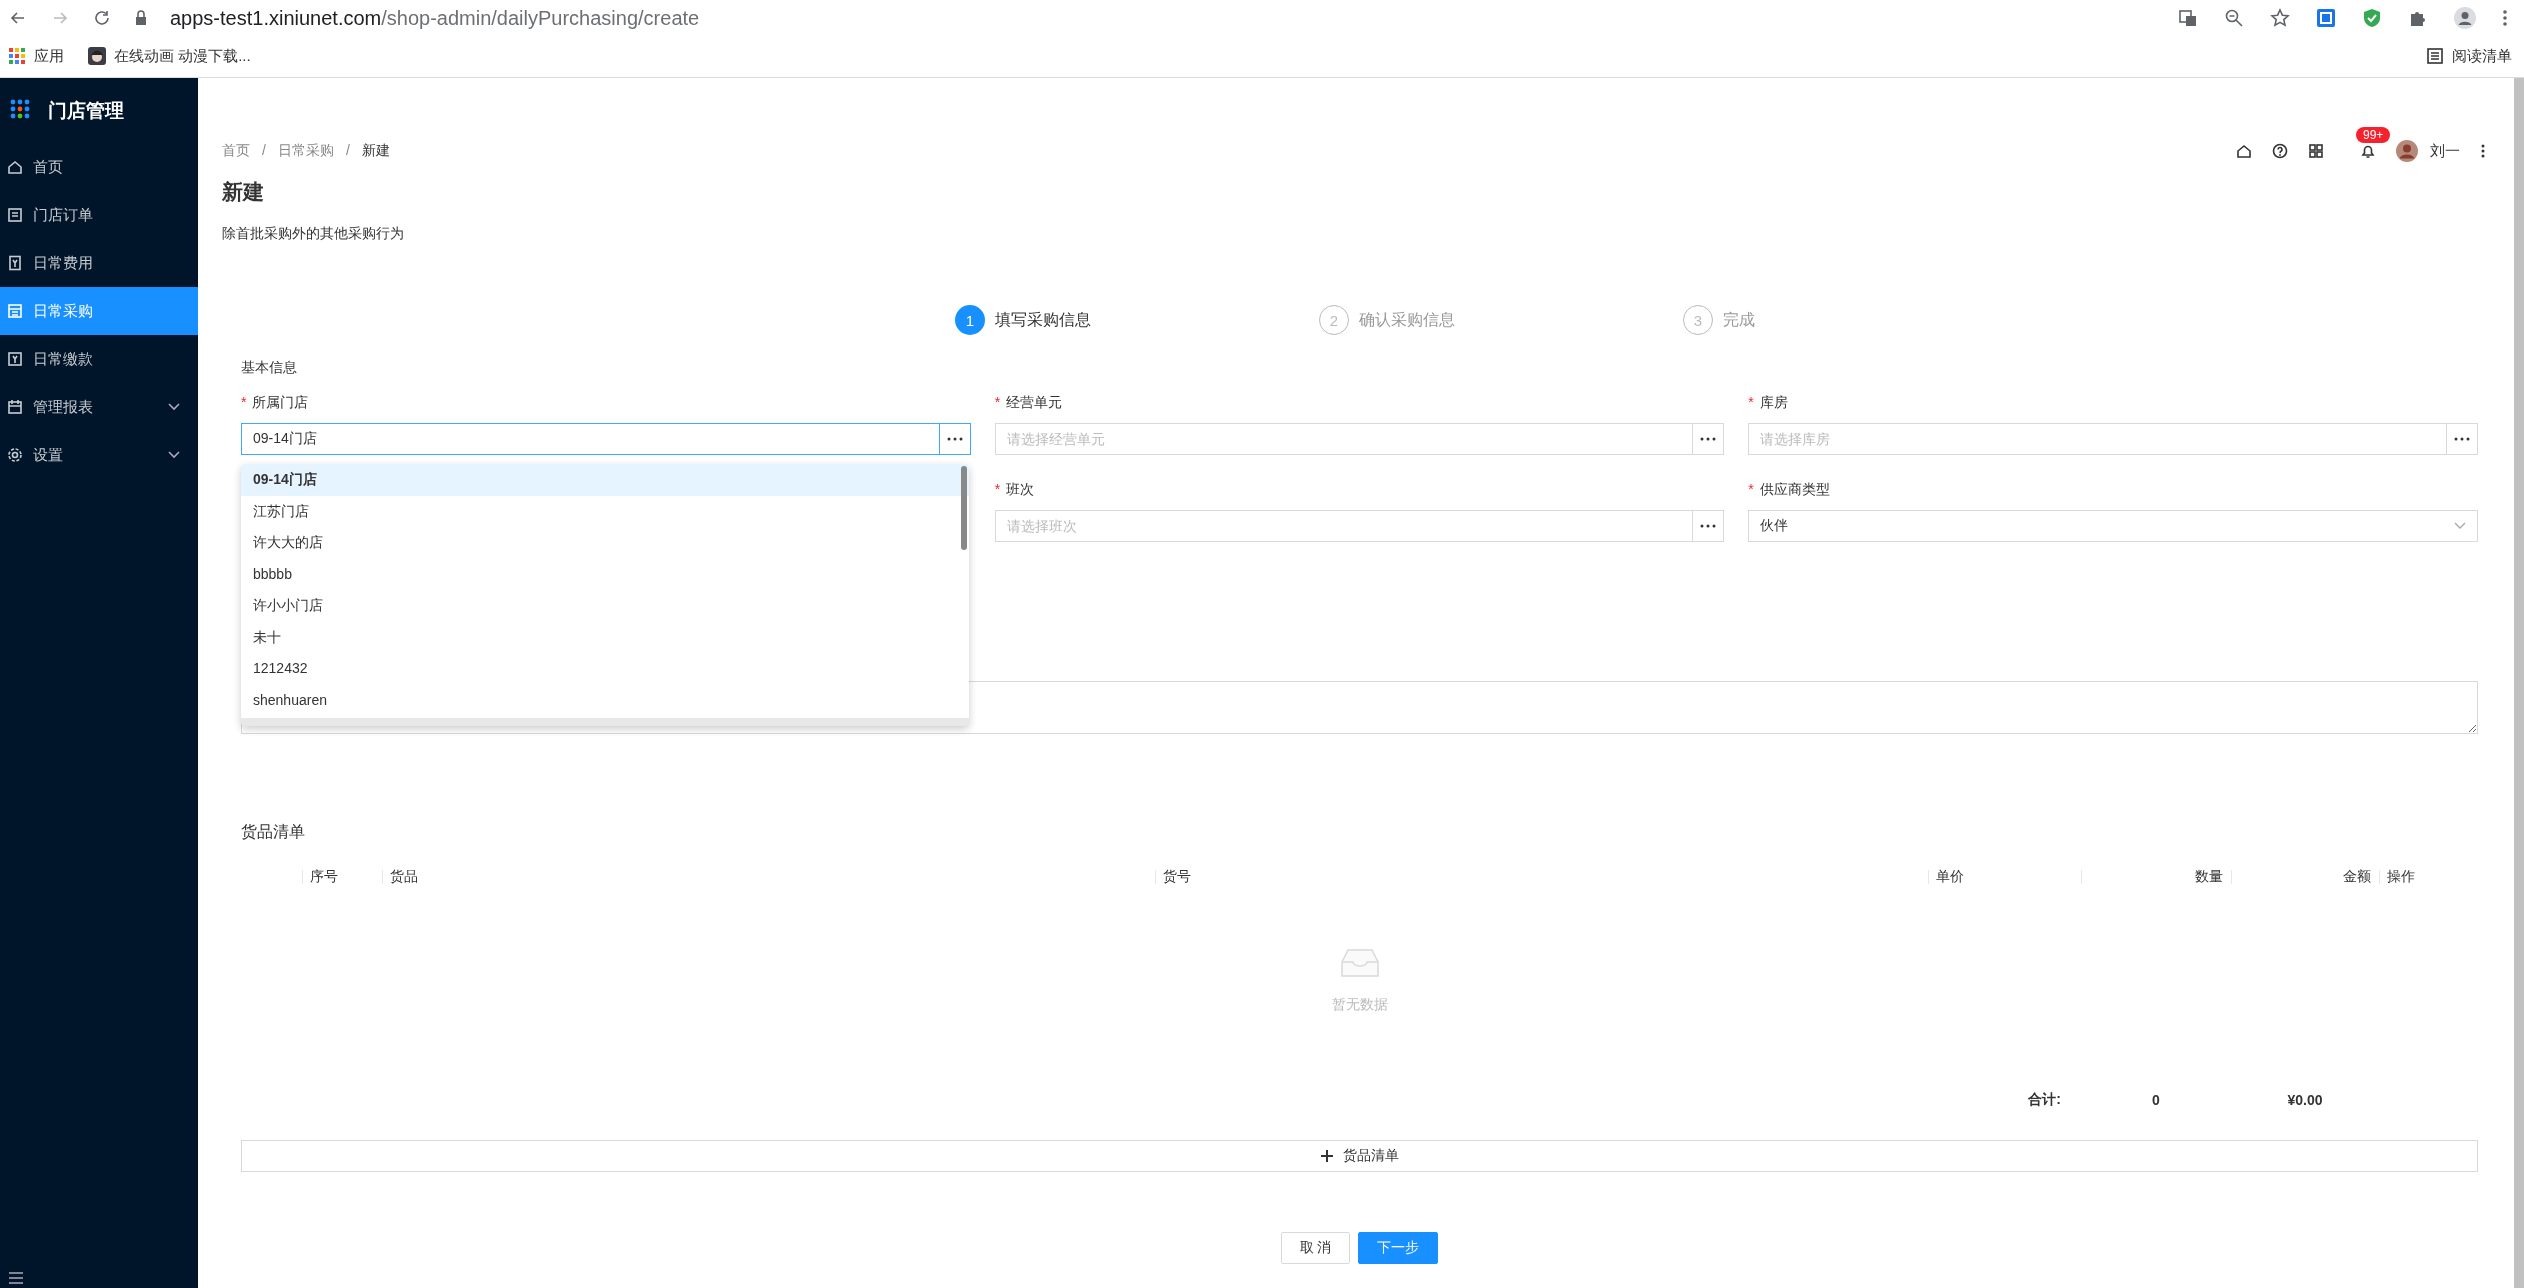  Describe the element at coordinates (1541, 877) in the screenshot. I see `column-header: 货号` at that location.